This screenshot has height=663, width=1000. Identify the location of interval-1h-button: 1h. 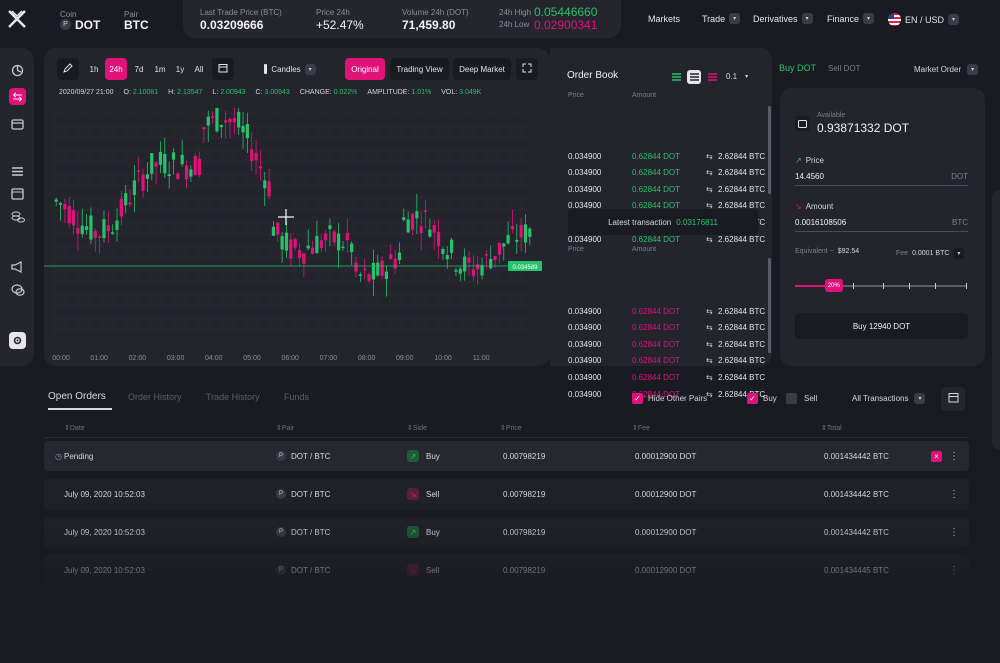
(94, 69).